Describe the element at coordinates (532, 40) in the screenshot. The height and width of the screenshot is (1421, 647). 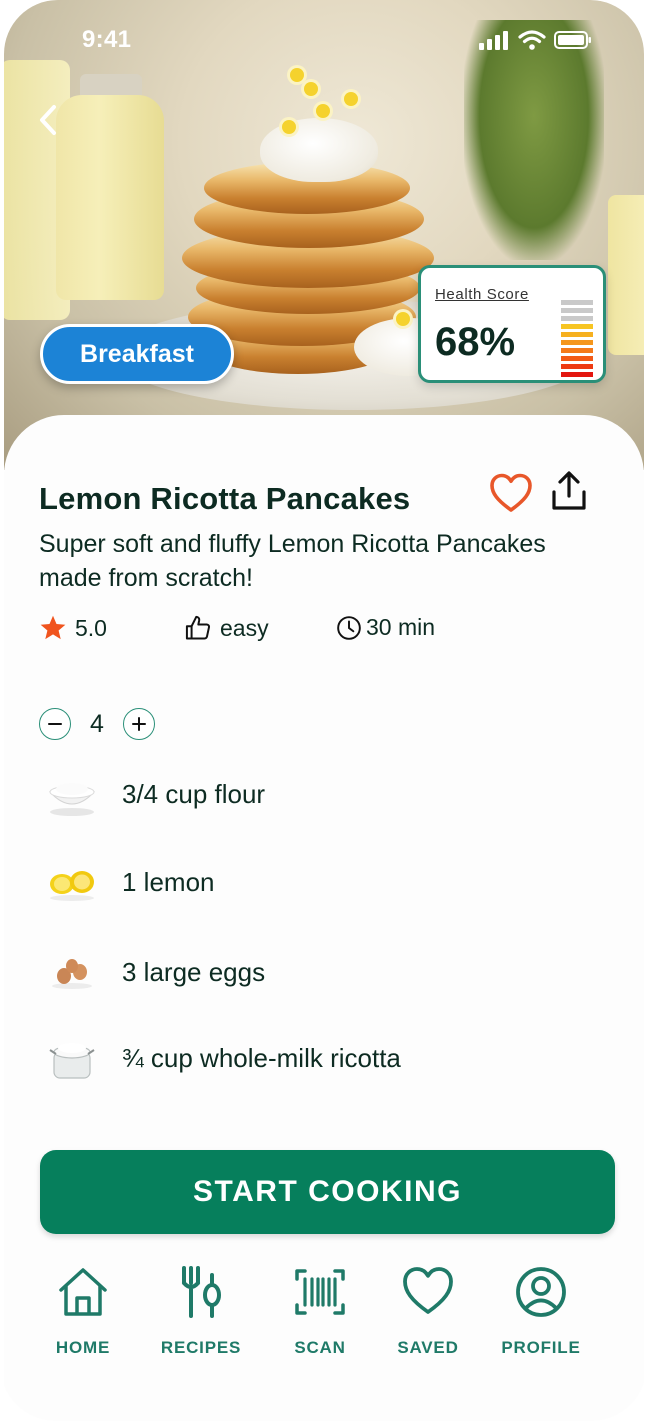
I see `wifi-icon` at that location.